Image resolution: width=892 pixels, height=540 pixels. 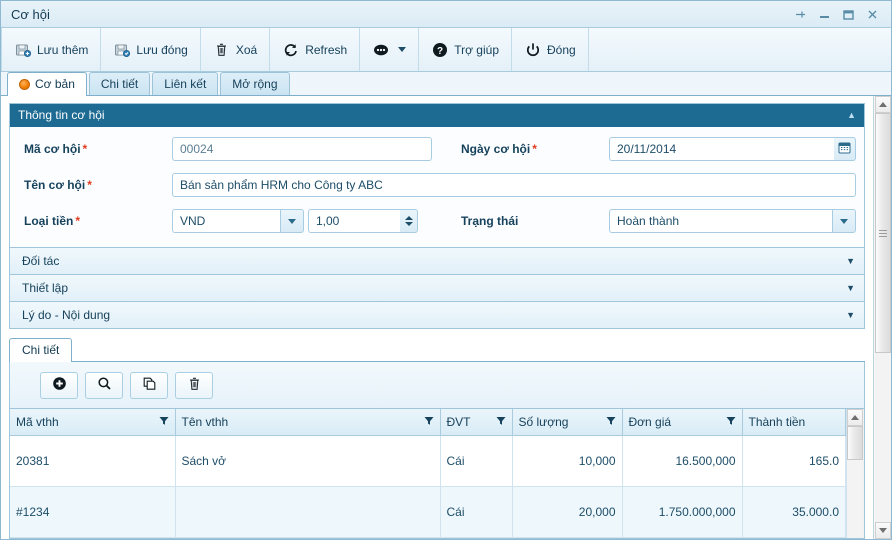 I want to click on ngay-co-hoi-input: 20/11/2014, so click(x=721, y=149).